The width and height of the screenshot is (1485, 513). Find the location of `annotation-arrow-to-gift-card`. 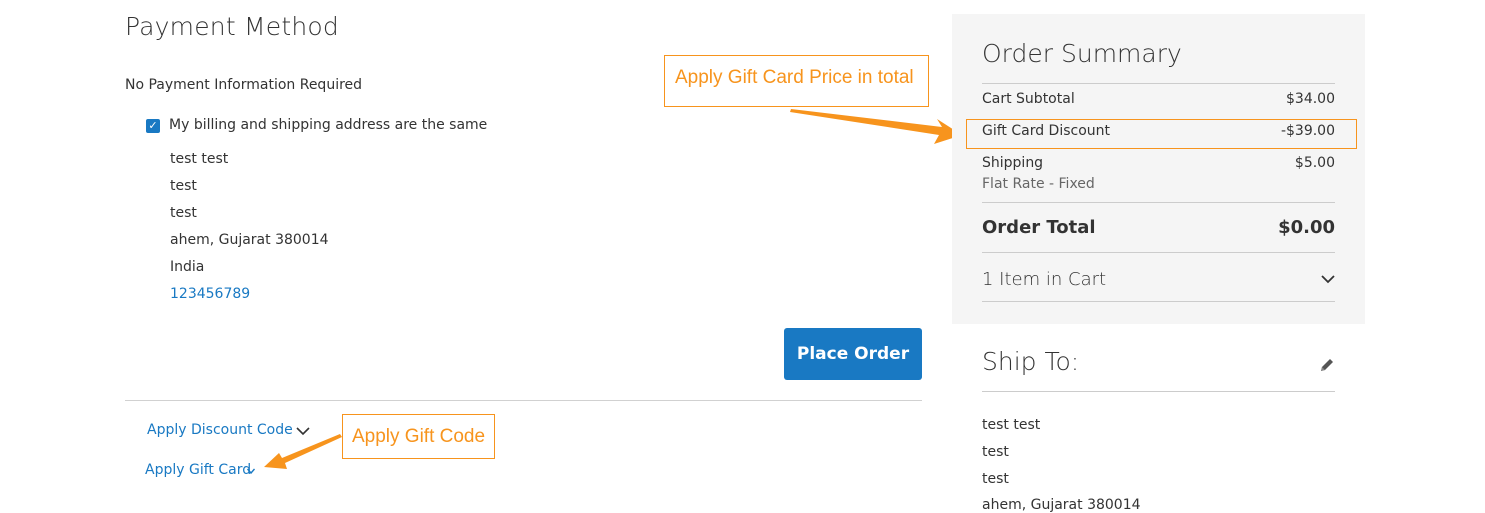

annotation-arrow-to-gift-card is located at coordinates (303, 451).